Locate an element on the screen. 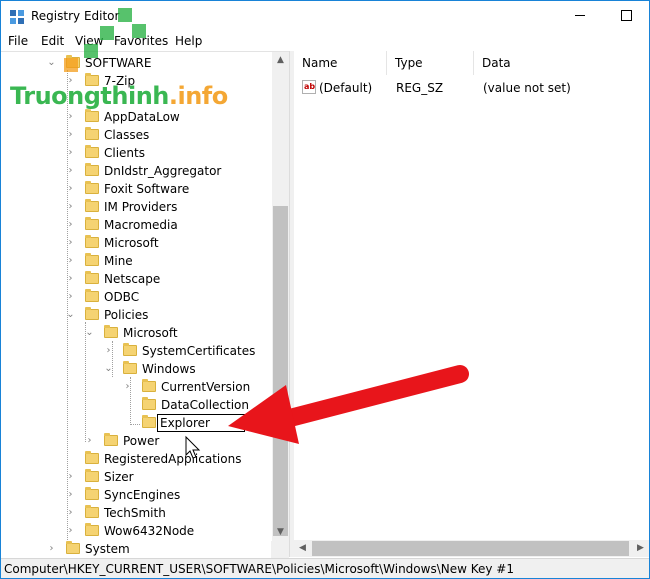 This screenshot has width=650, height=579. list-horizontal-scrollbar: ◀ ▶ is located at coordinates (471, 548).